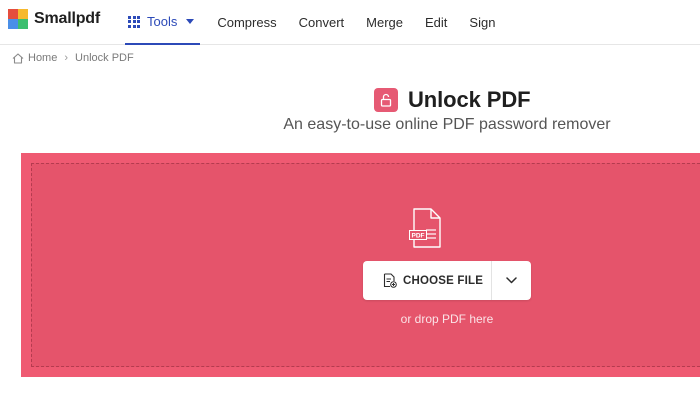 This screenshot has width=700, height=395. What do you see at coordinates (246, 22) in the screenshot?
I see `nav-compress: Compress` at bounding box center [246, 22].